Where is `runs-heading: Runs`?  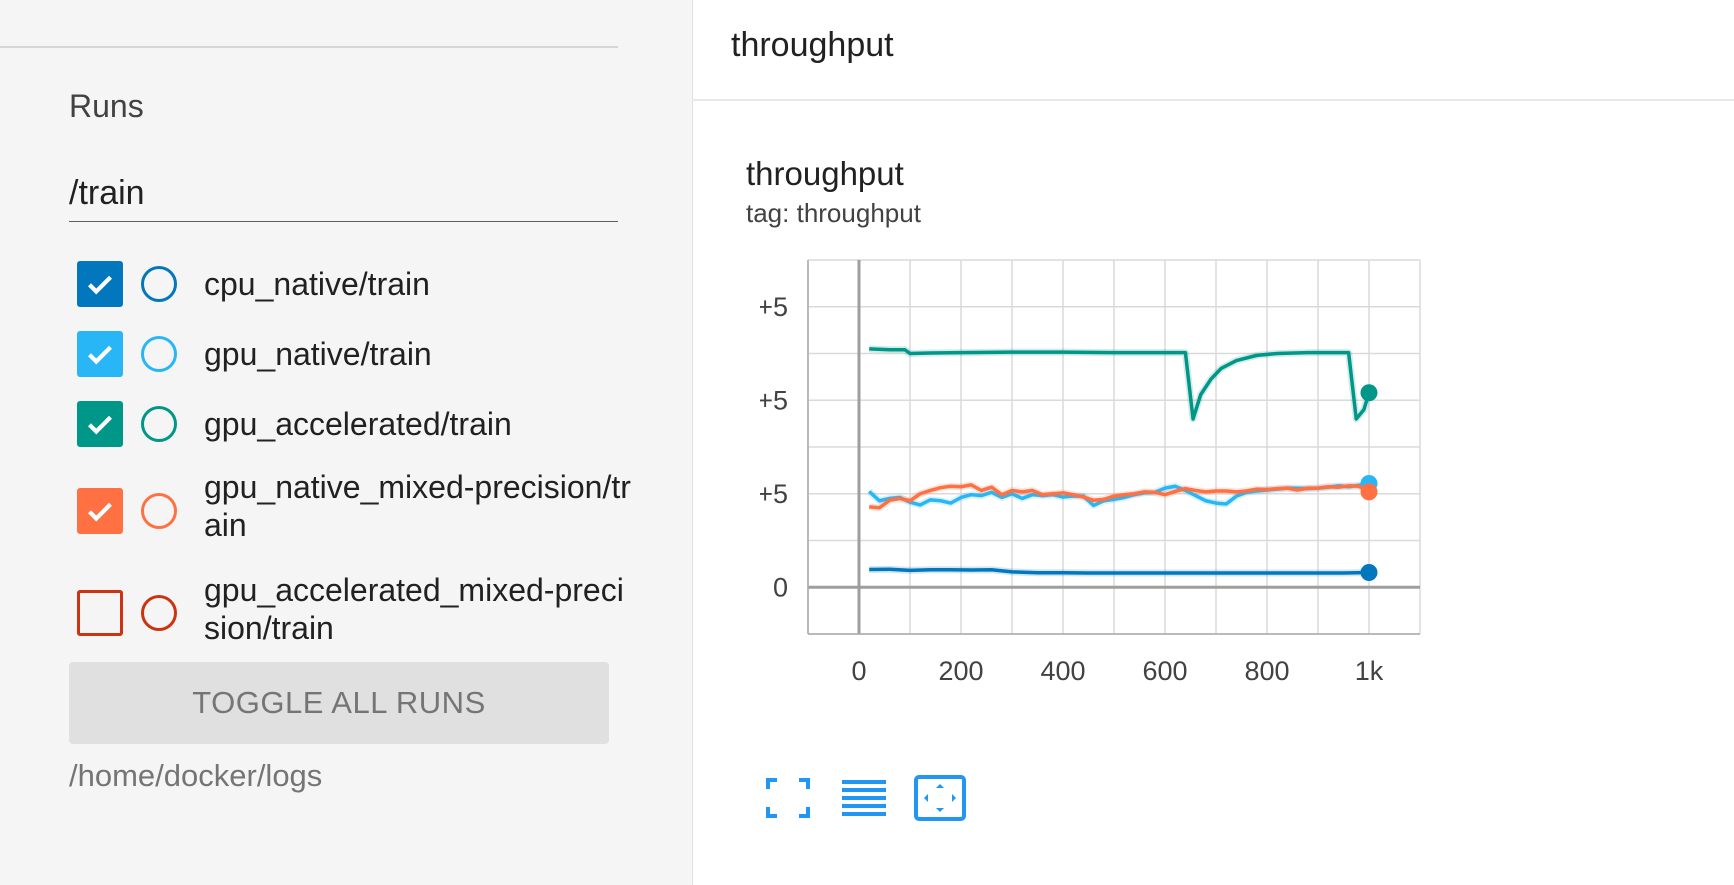
runs-heading: Runs is located at coordinates (106, 106).